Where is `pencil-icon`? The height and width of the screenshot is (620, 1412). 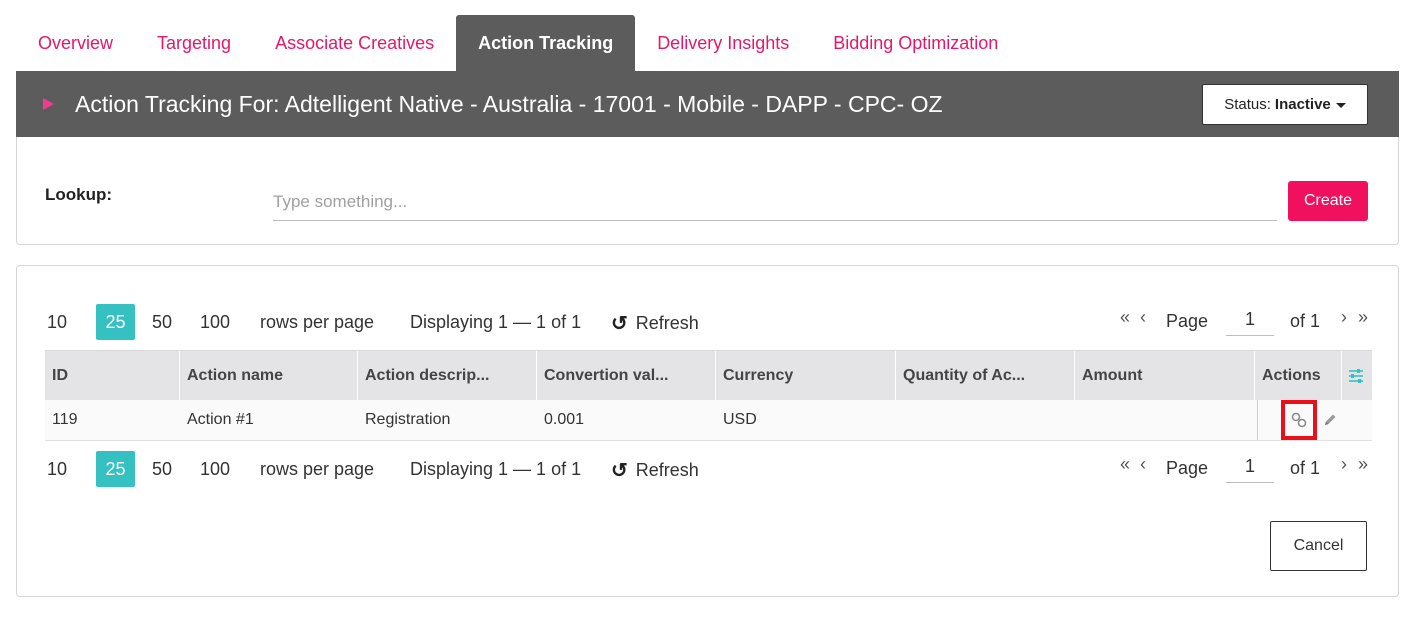 pencil-icon is located at coordinates (1330, 420).